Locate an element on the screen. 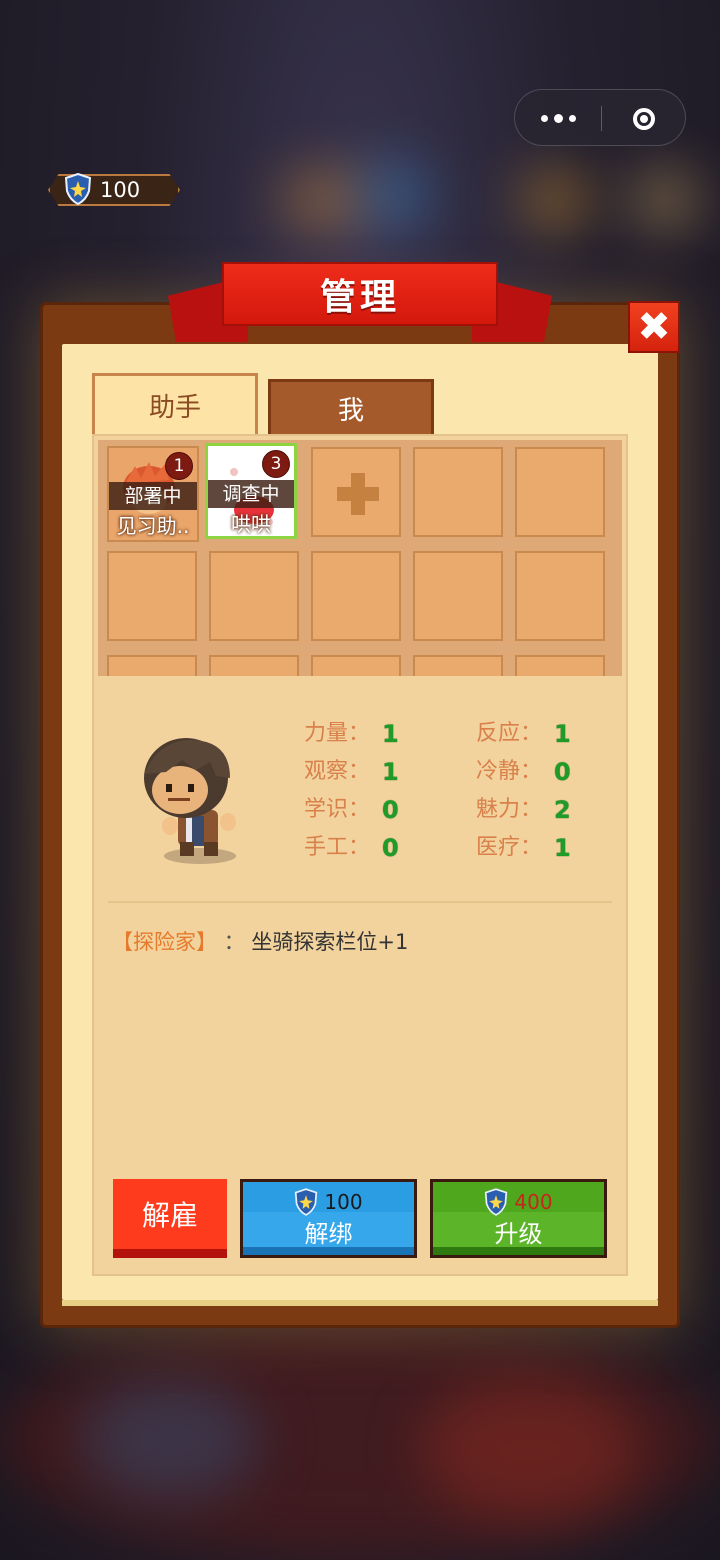  status-label: 调查中 is located at coordinates (251, 494).